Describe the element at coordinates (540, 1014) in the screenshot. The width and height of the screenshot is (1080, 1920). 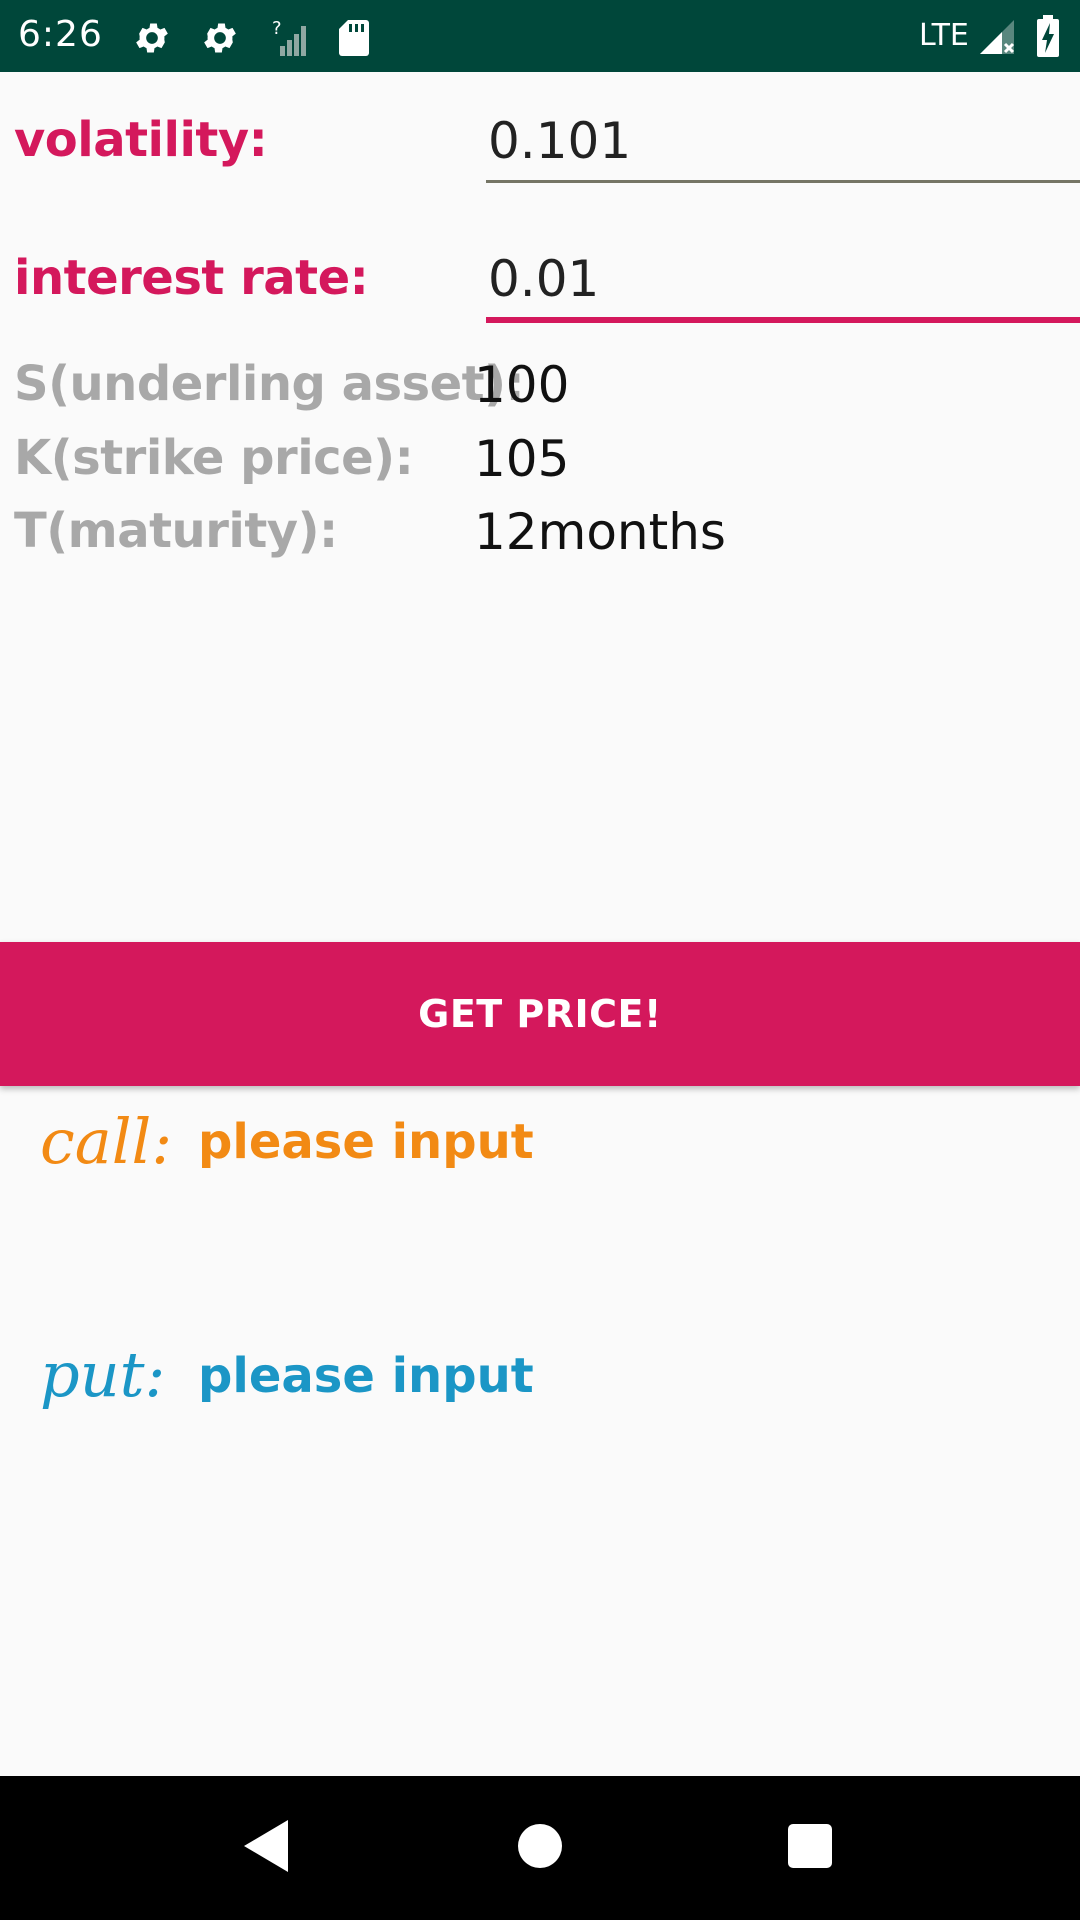
I see `get-price-button: GET PRICE!` at that location.